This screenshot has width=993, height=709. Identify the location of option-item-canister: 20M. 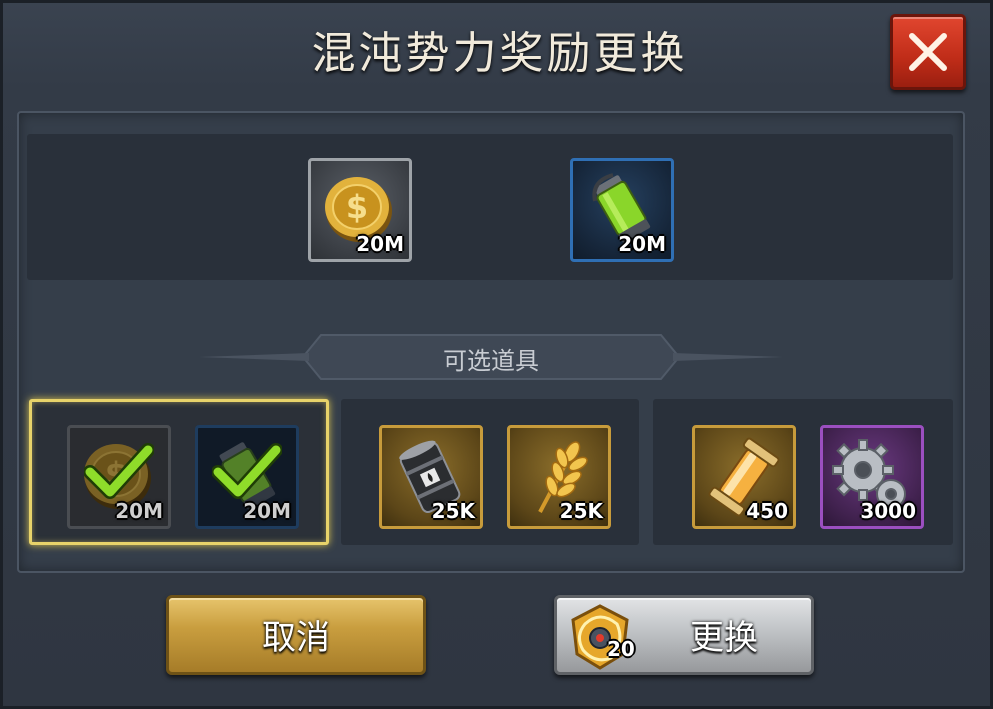
(247, 477).